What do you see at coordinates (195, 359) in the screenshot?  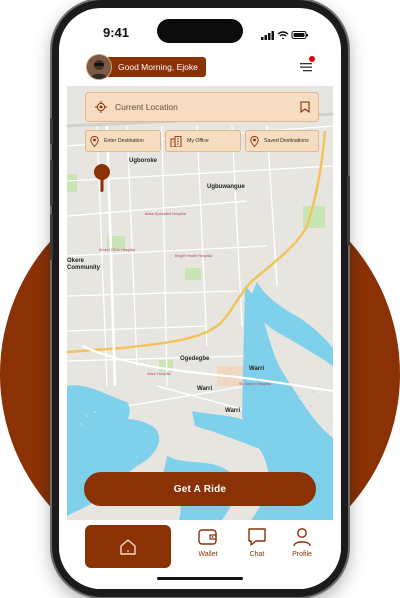 I see `map-label: Ogedegbe` at bounding box center [195, 359].